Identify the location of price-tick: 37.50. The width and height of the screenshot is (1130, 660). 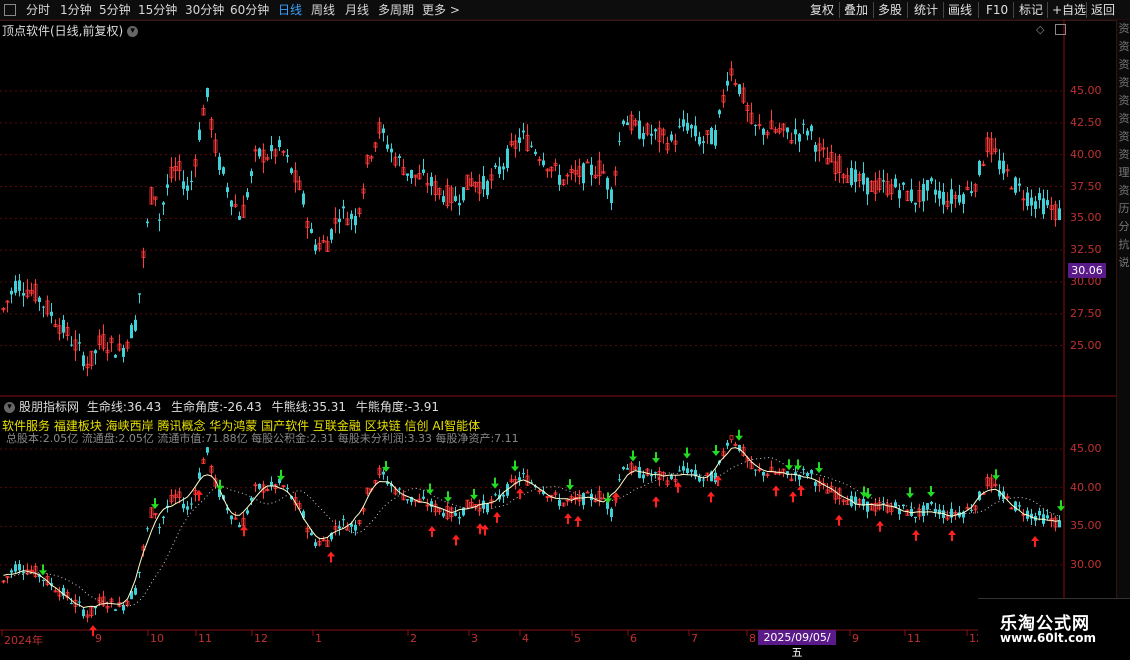
(1086, 186).